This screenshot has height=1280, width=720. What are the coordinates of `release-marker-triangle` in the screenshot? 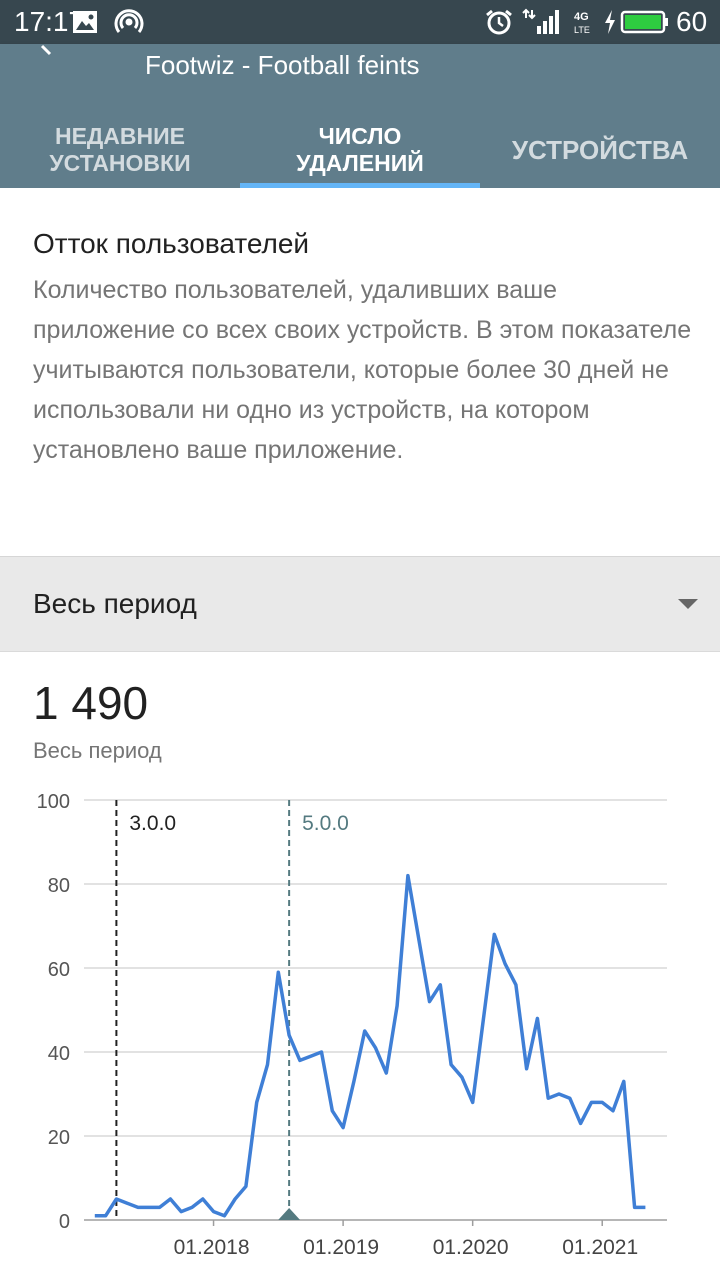 It's located at (289, 1214).